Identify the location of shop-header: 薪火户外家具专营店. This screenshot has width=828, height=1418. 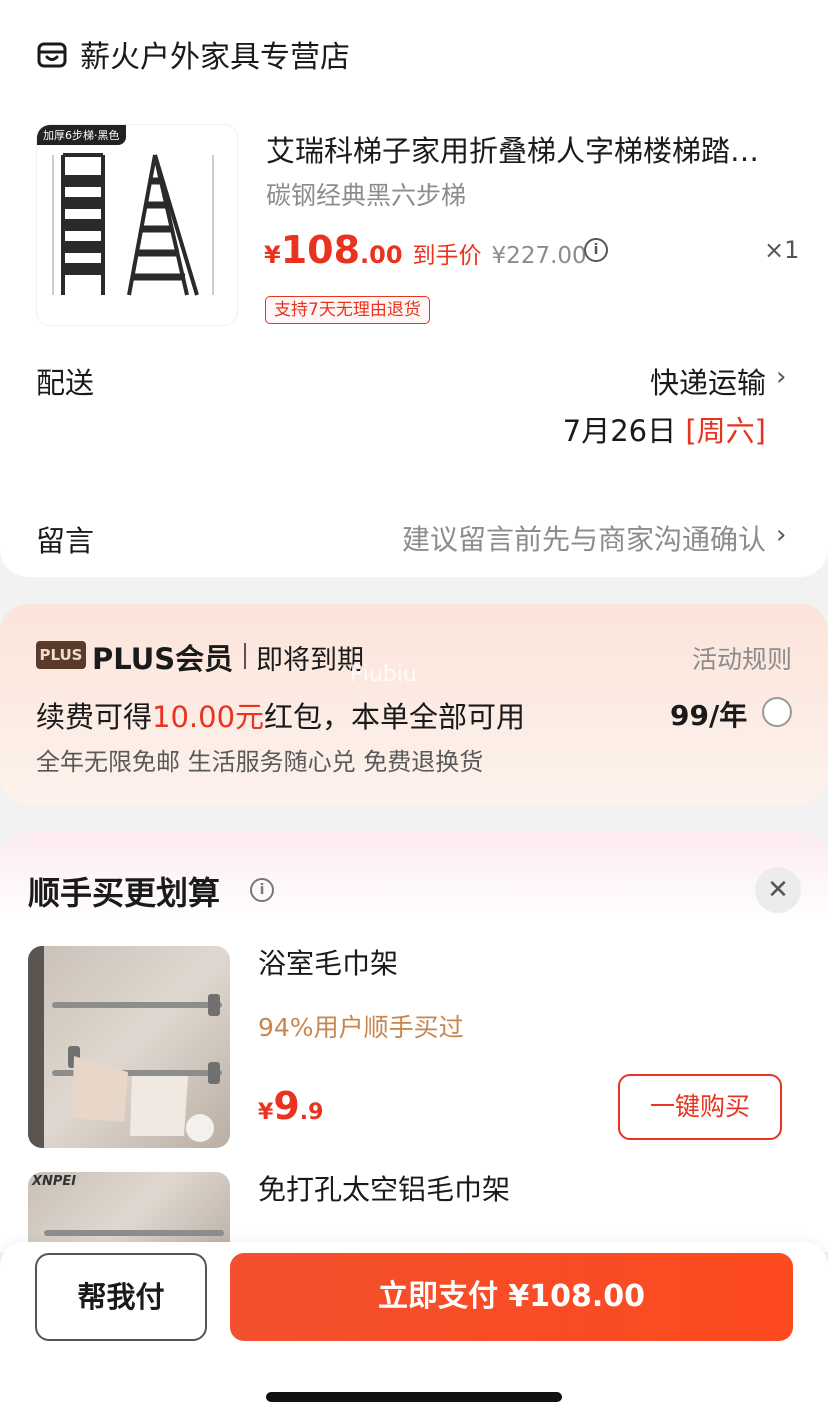
(193, 54).